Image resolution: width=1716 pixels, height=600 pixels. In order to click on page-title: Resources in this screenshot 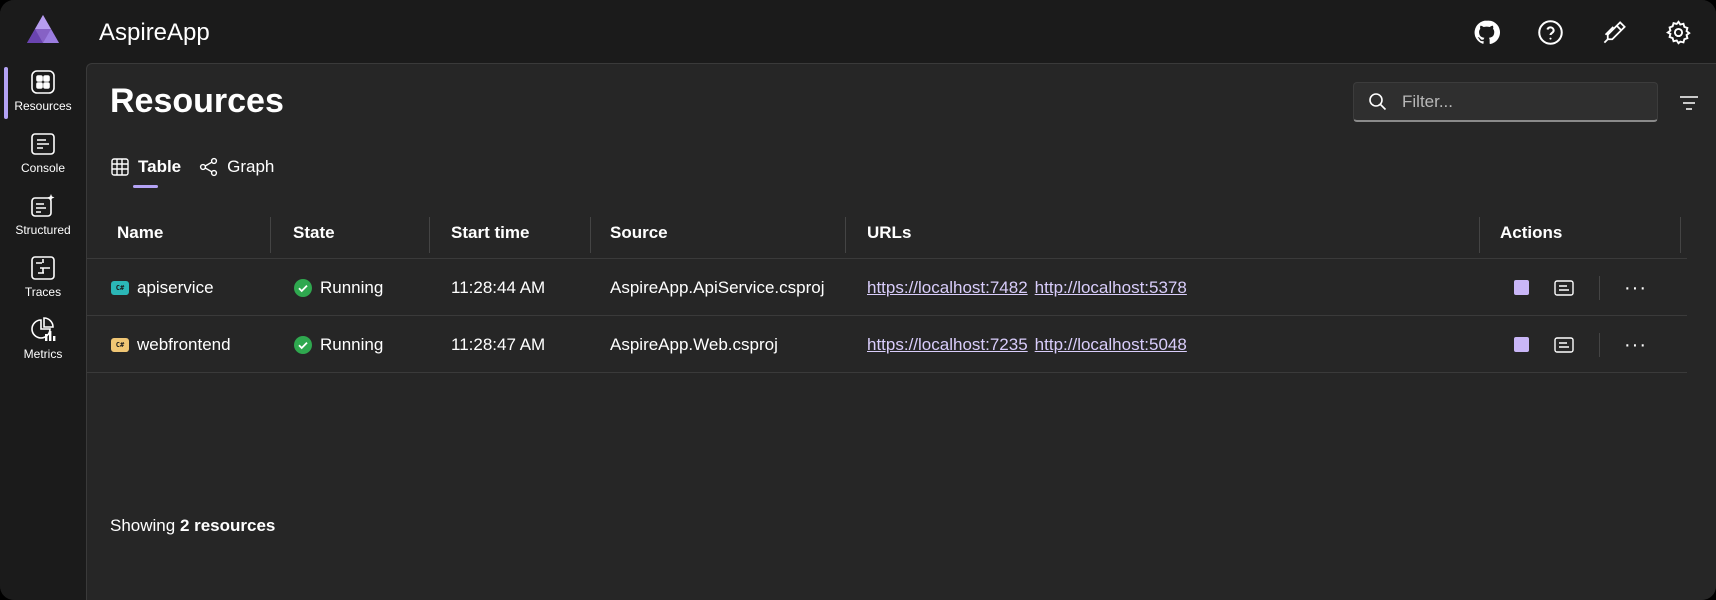, I will do `click(197, 101)`.